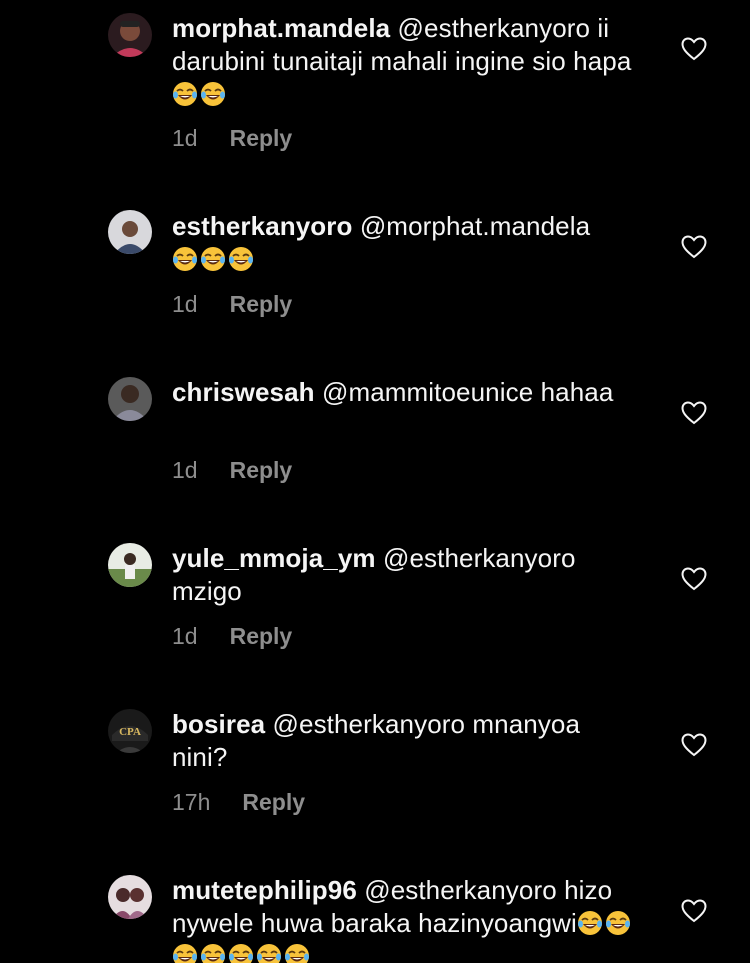 This screenshot has width=750, height=963. What do you see at coordinates (262, 226) in the screenshot?
I see `comment-username: estherkanyoro` at bounding box center [262, 226].